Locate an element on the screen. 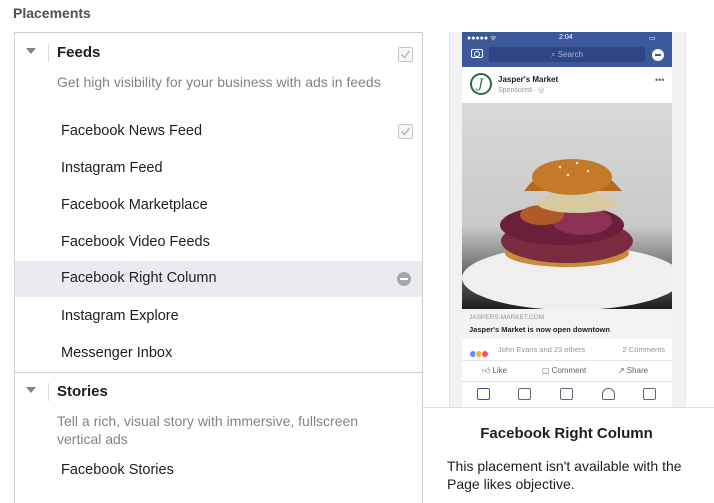 The height and width of the screenshot is (503, 714). status-time: 2:04 is located at coordinates (566, 37).